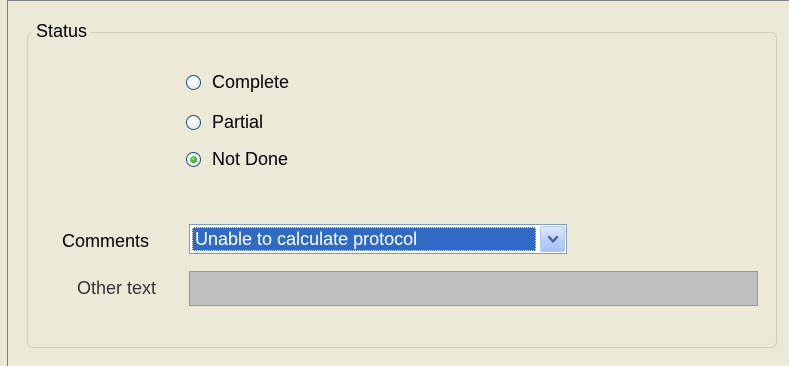 The image size is (789, 366). What do you see at coordinates (117, 288) in the screenshot?
I see `other-text-label: Other text` at bounding box center [117, 288].